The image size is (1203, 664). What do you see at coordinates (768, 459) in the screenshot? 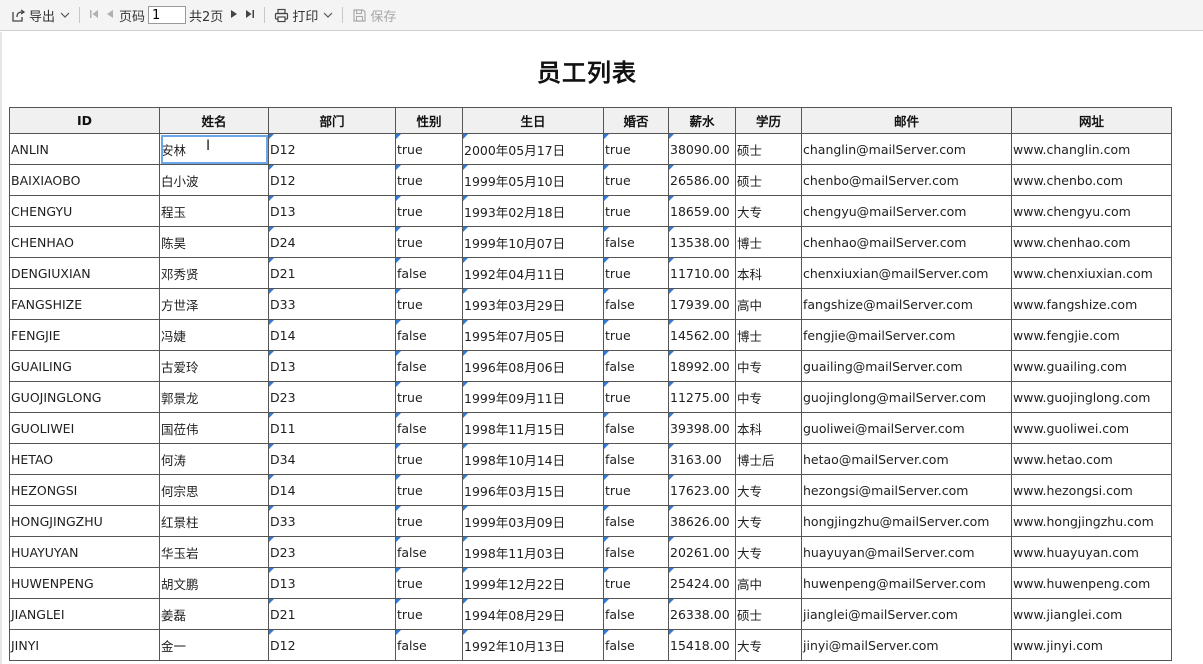
I see `cell-education: 博士后` at bounding box center [768, 459].